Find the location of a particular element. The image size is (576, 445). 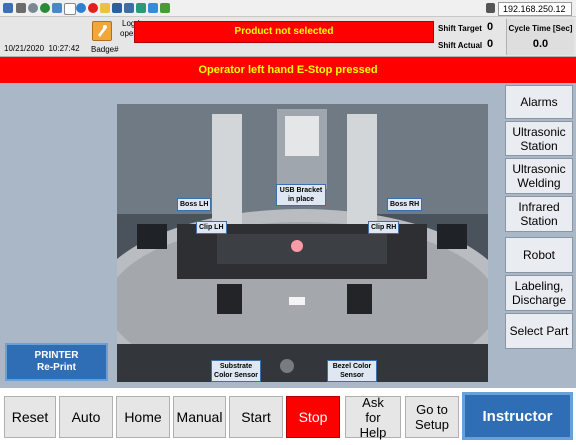

label-boss-rh: Boss RH is located at coordinates (405, 204).